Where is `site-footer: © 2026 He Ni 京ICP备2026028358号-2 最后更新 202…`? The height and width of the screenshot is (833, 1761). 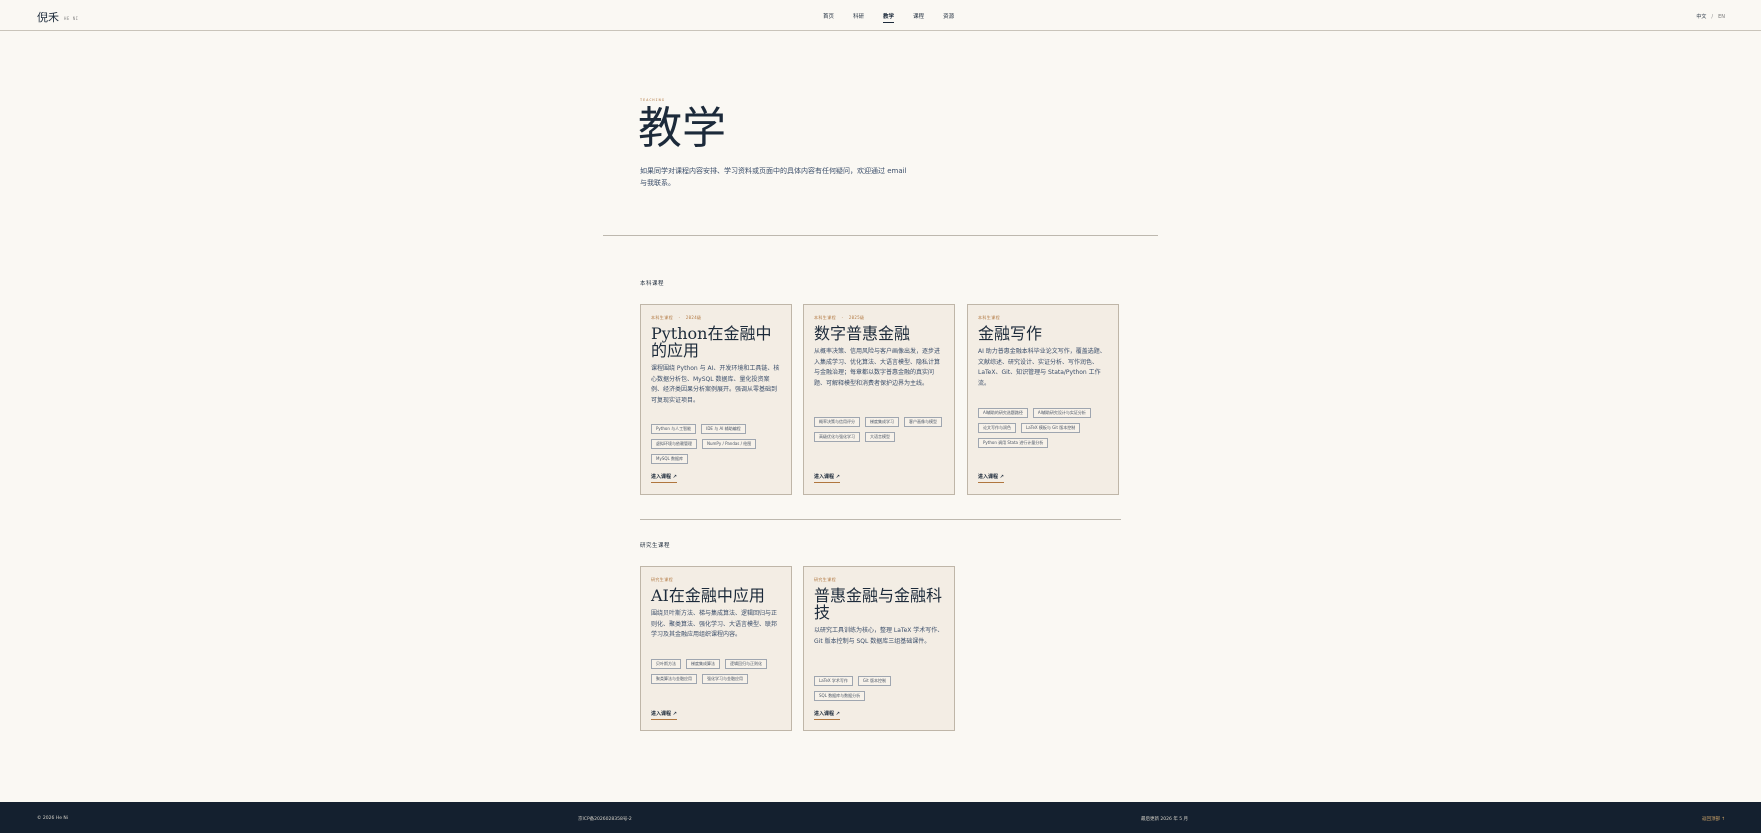 site-footer: © 2026 He Ni 京ICP备2026028358号-2 最后更新 202… is located at coordinates (880, 817).